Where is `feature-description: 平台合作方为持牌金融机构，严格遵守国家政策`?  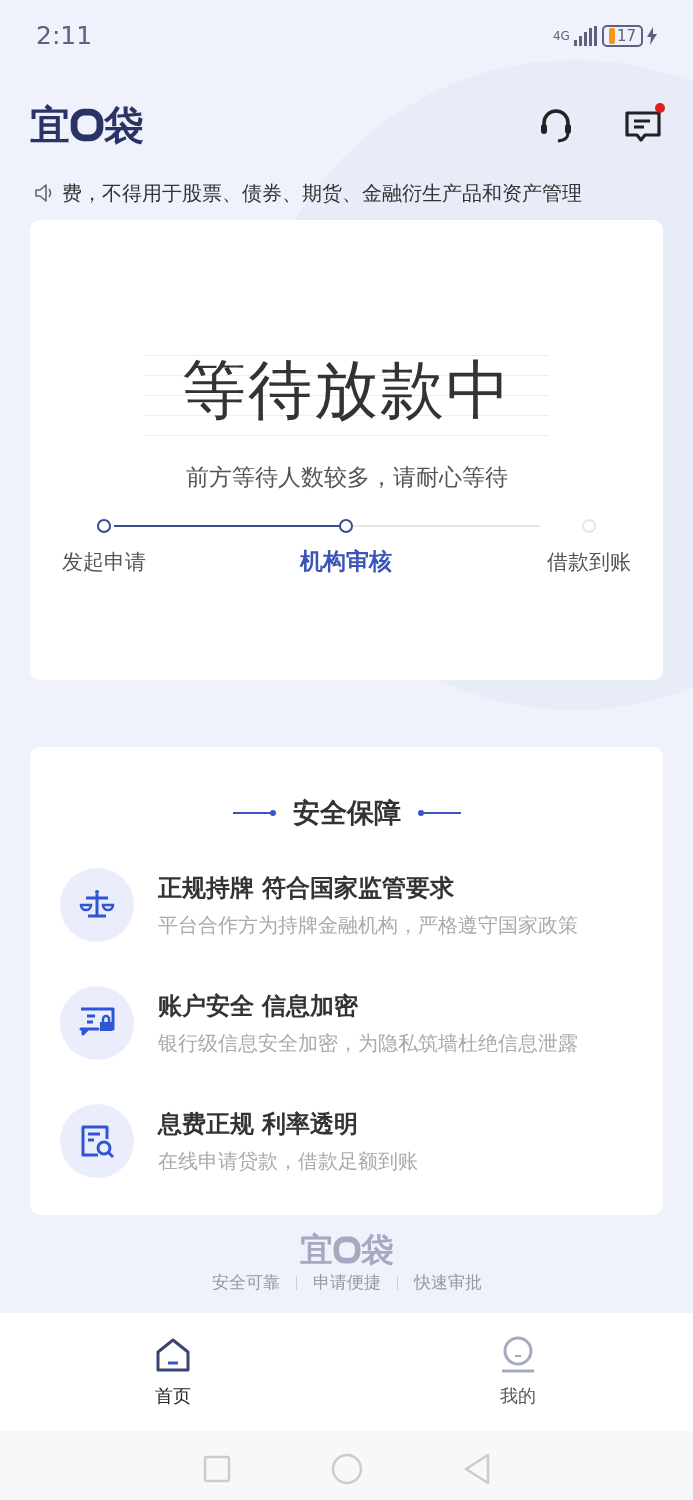
feature-description: 平台合作方为持牌金融机构，严格遵守国家政策 is located at coordinates (368, 925).